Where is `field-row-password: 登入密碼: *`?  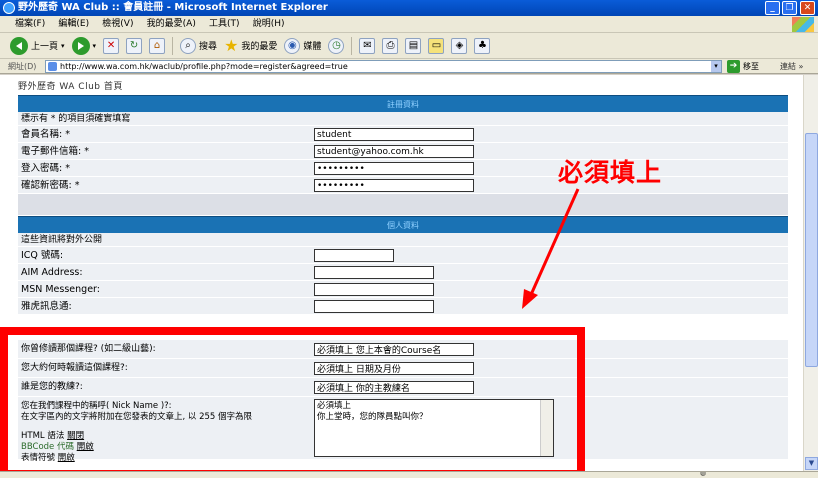
field-row-password: 登入密碼: * is located at coordinates (403, 168).